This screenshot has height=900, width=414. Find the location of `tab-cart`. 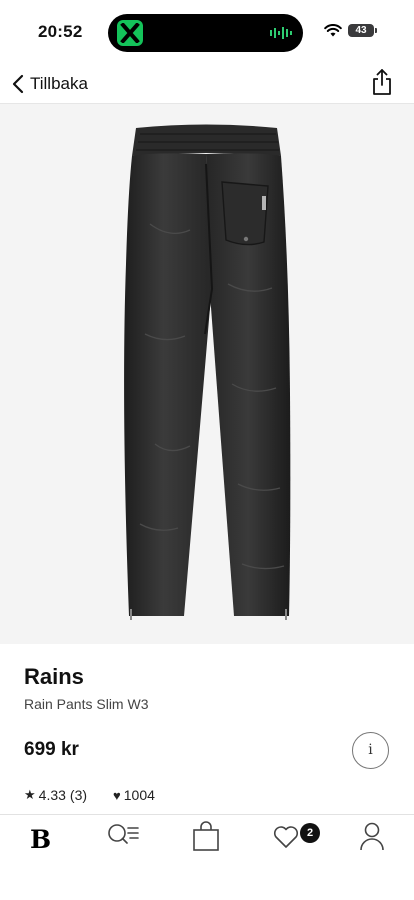

tab-cart is located at coordinates (206, 838).